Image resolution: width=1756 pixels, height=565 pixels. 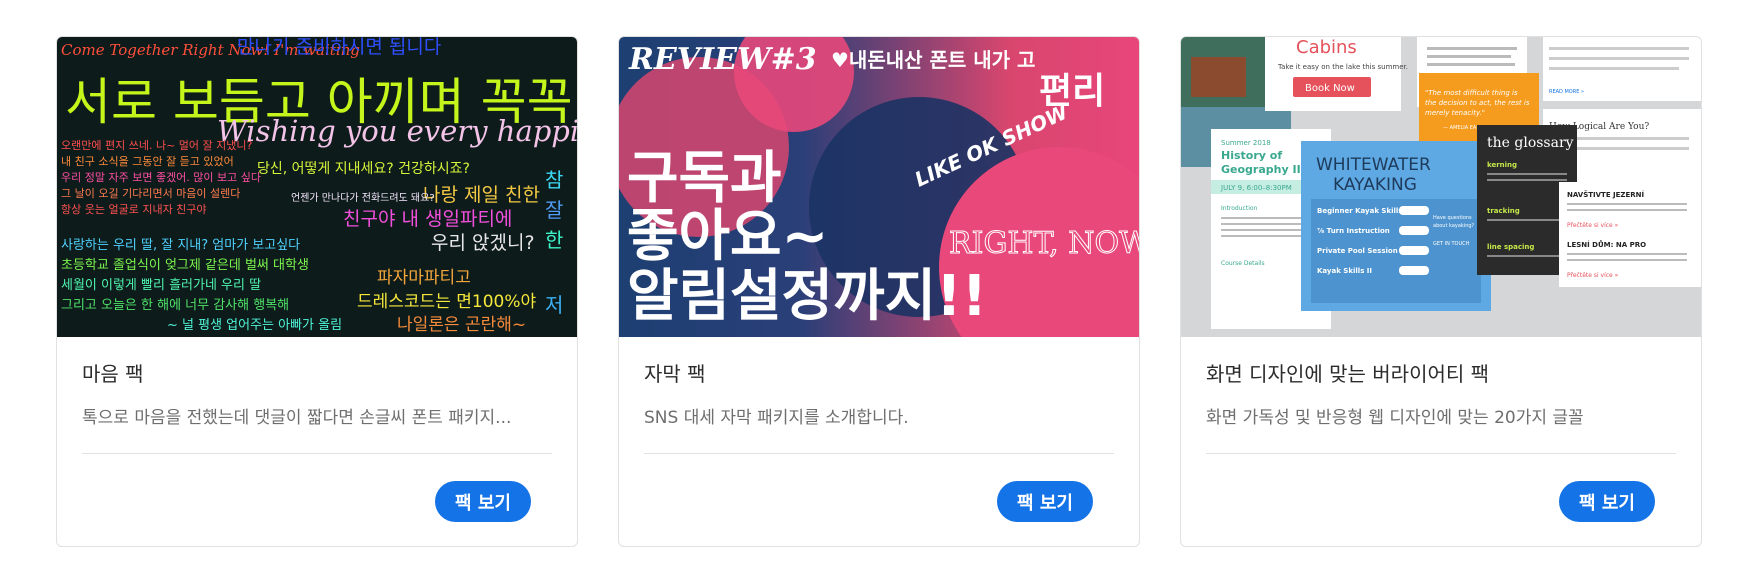 What do you see at coordinates (134, 209) in the screenshot?
I see `art-text: 항상 웃는 얼굴로 지내자 친구야` at bounding box center [134, 209].